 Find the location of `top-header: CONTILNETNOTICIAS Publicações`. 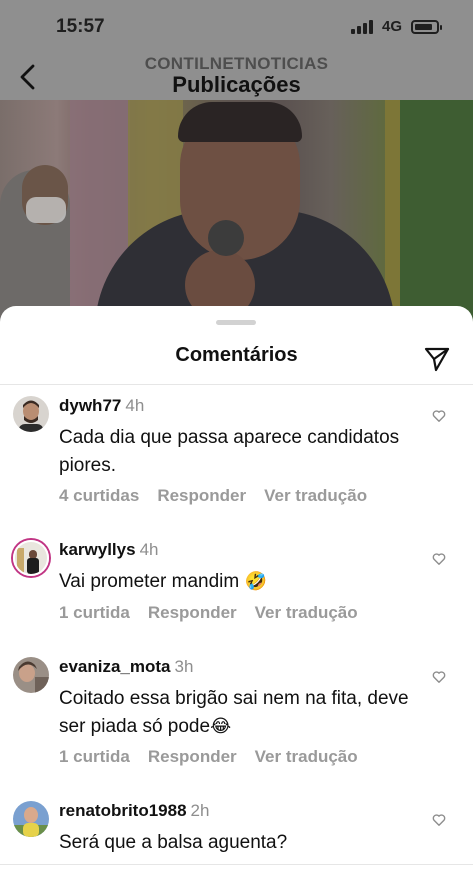

top-header: CONTILNETNOTICIAS Publicações is located at coordinates (236, 77).